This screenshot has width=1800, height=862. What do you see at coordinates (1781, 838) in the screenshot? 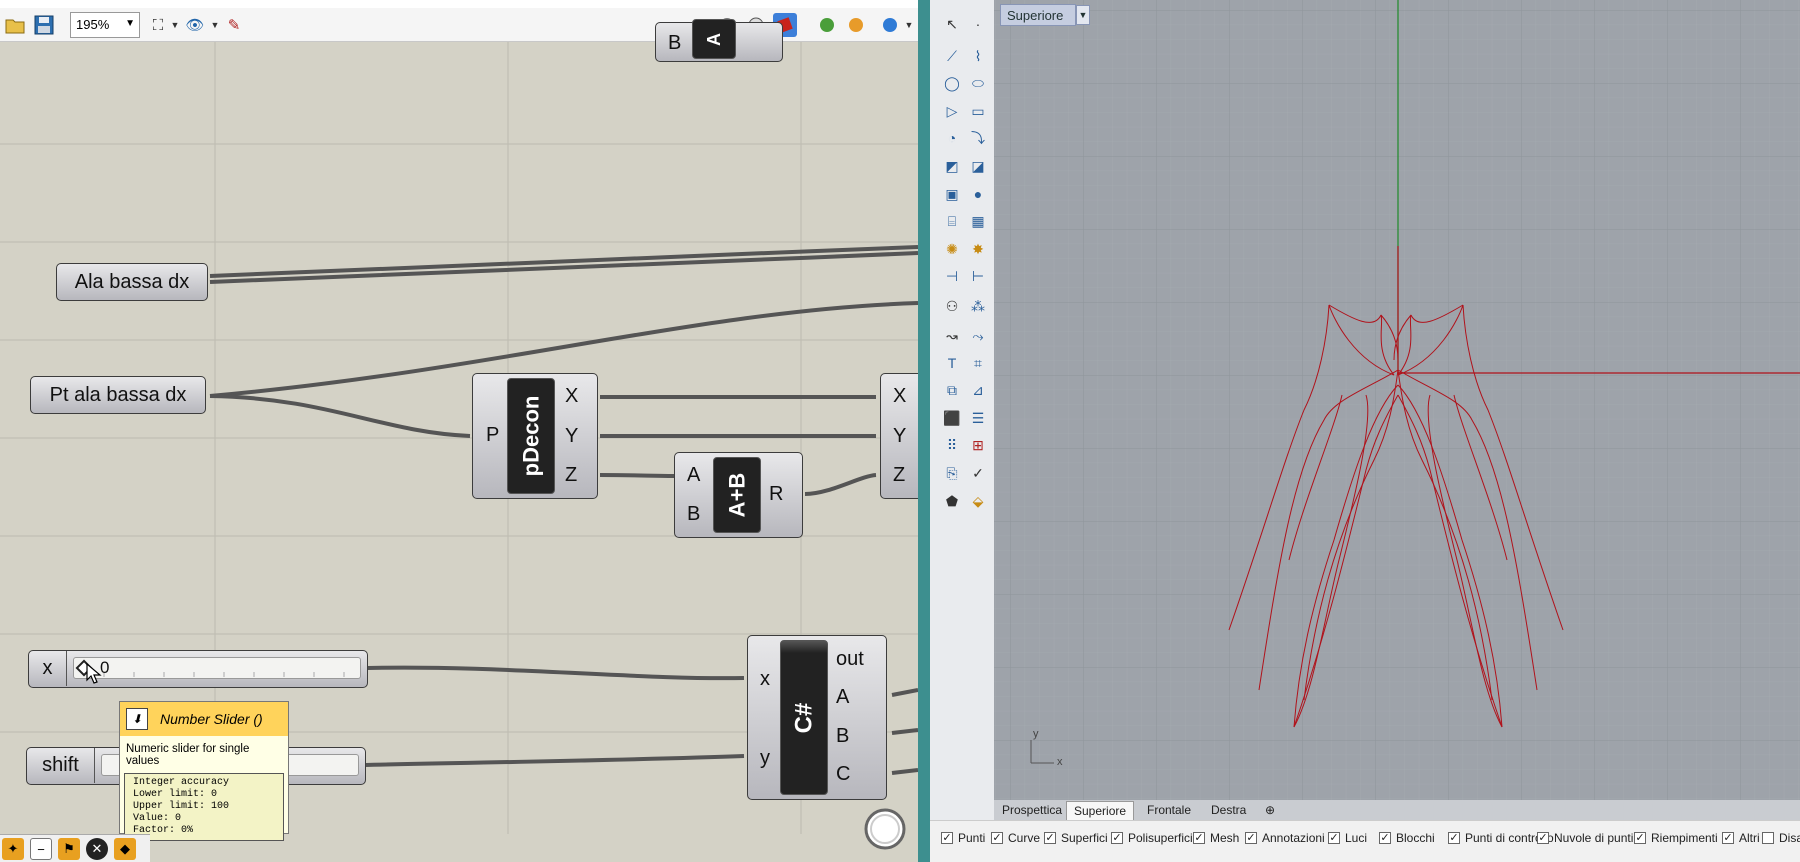
I see `osnap-disa: Disa` at bounding box center [1781, 838].